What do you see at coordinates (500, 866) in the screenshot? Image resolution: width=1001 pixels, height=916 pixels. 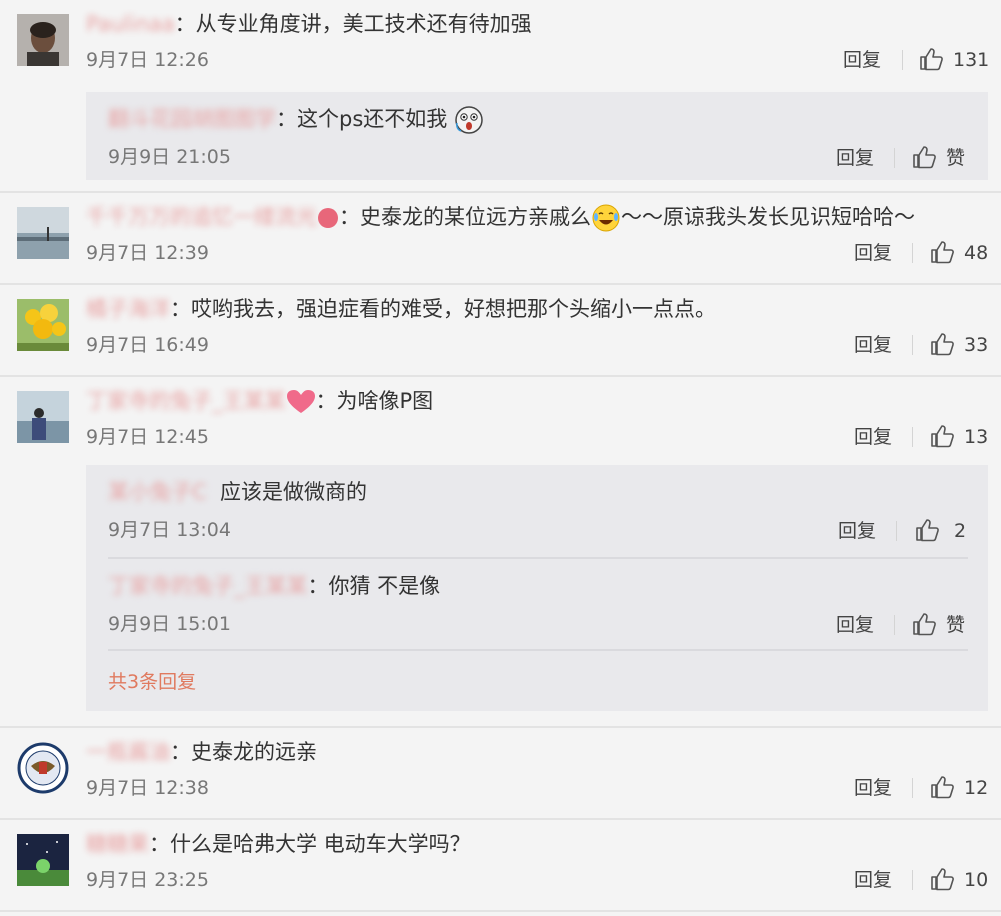 I see `comment-item: 糖糖果：什么是哈弗大学 电动车大学吗？ 9月7日 23:25 回复 10` at bounding box center [500, 866].